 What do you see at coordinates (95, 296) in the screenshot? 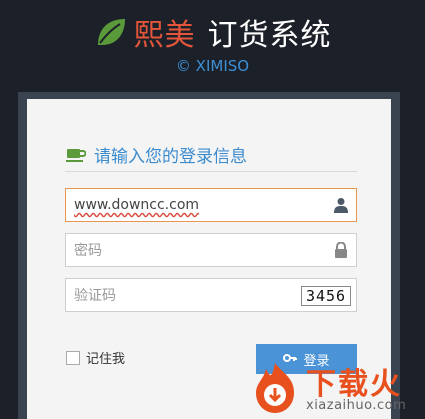
I see `captcha-placeholder: 验证码` at bounding box center [95, 296].